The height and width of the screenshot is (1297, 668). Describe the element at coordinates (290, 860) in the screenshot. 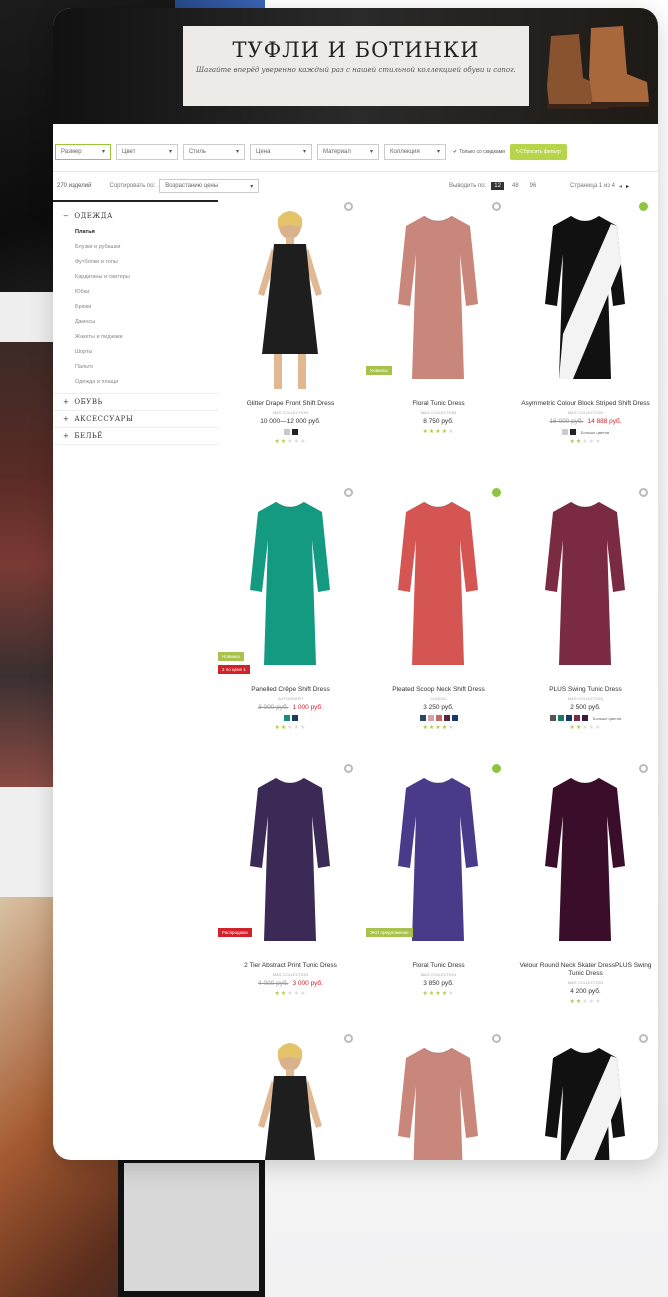

I see `product-image: Распродажа` at that location.